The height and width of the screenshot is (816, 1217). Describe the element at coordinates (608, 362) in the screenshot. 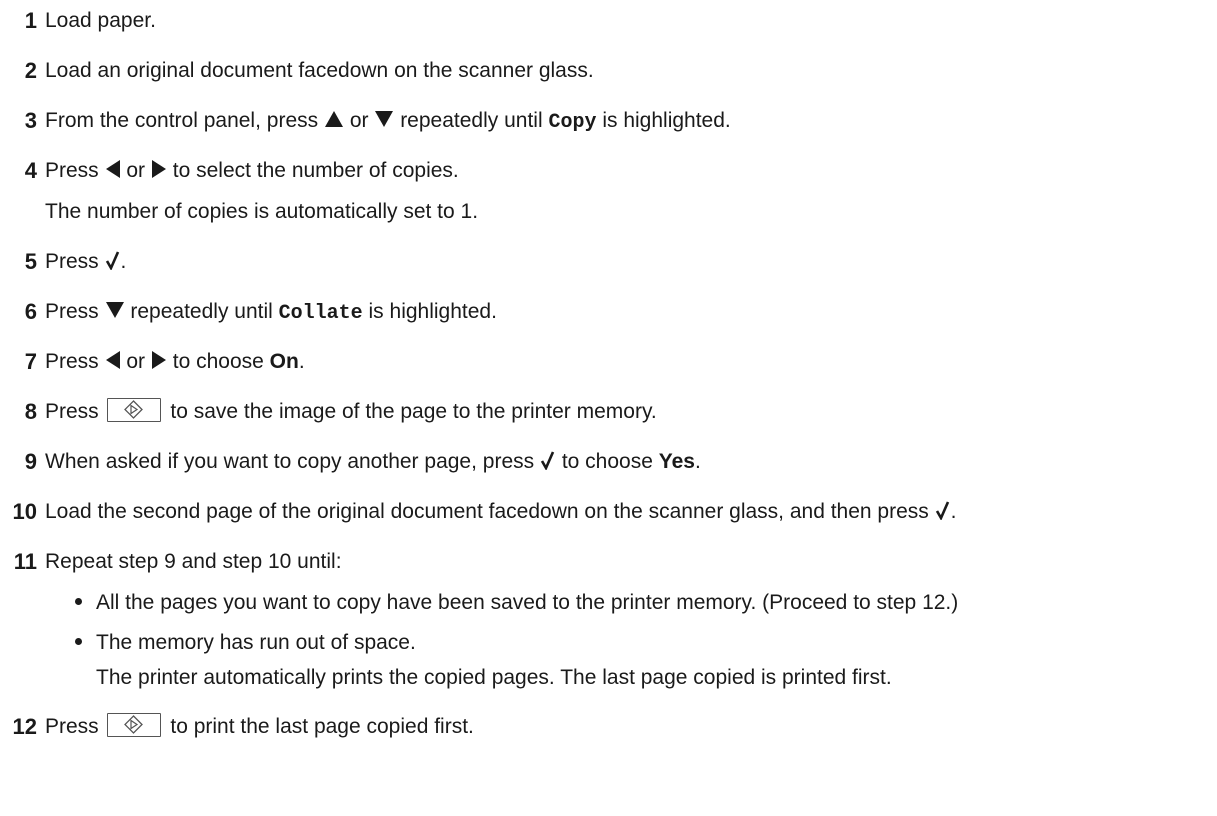

I see `step-7: 7 Press or to choose On.` at that location.